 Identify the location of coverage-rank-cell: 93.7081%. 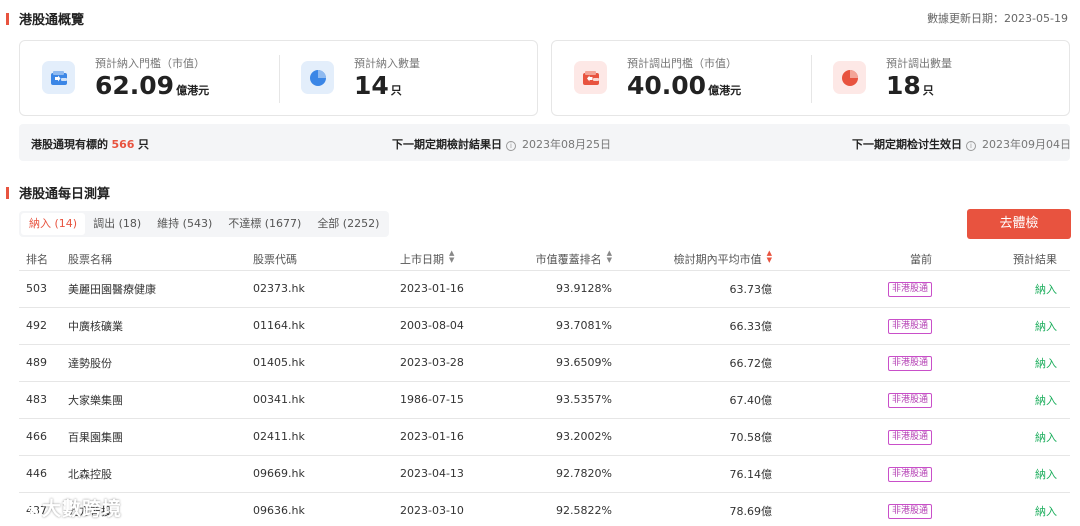
(562, 326).